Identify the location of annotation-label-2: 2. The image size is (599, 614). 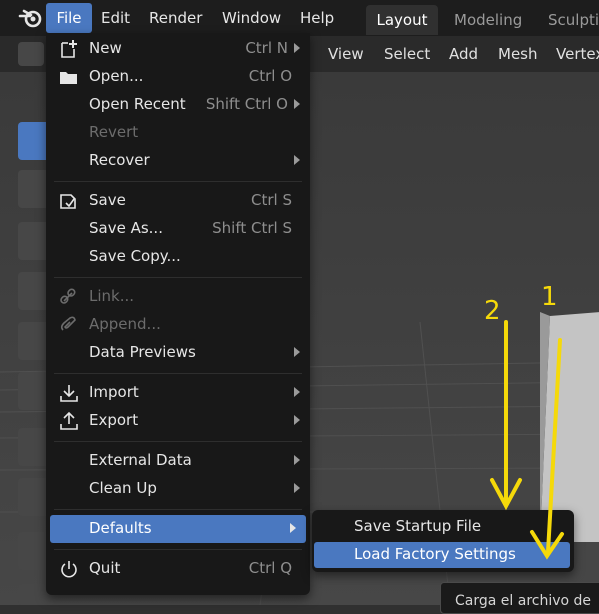
(492, 311).